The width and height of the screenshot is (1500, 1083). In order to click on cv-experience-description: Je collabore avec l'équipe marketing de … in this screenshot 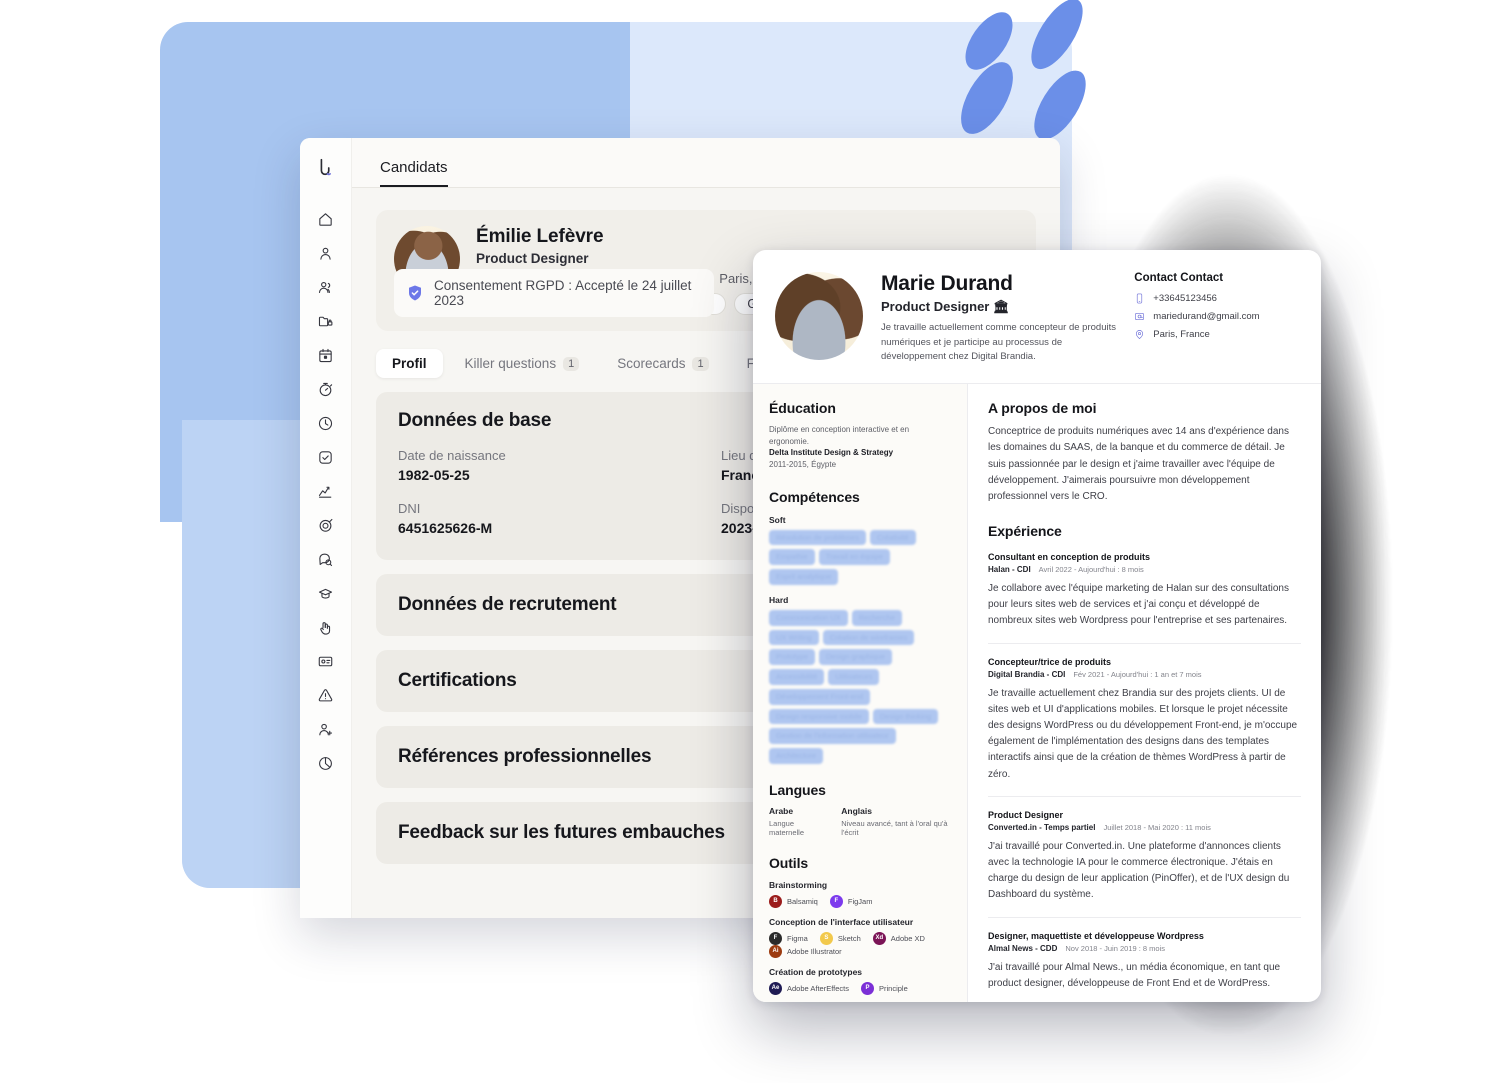, I will do `click(1138, 605)`.